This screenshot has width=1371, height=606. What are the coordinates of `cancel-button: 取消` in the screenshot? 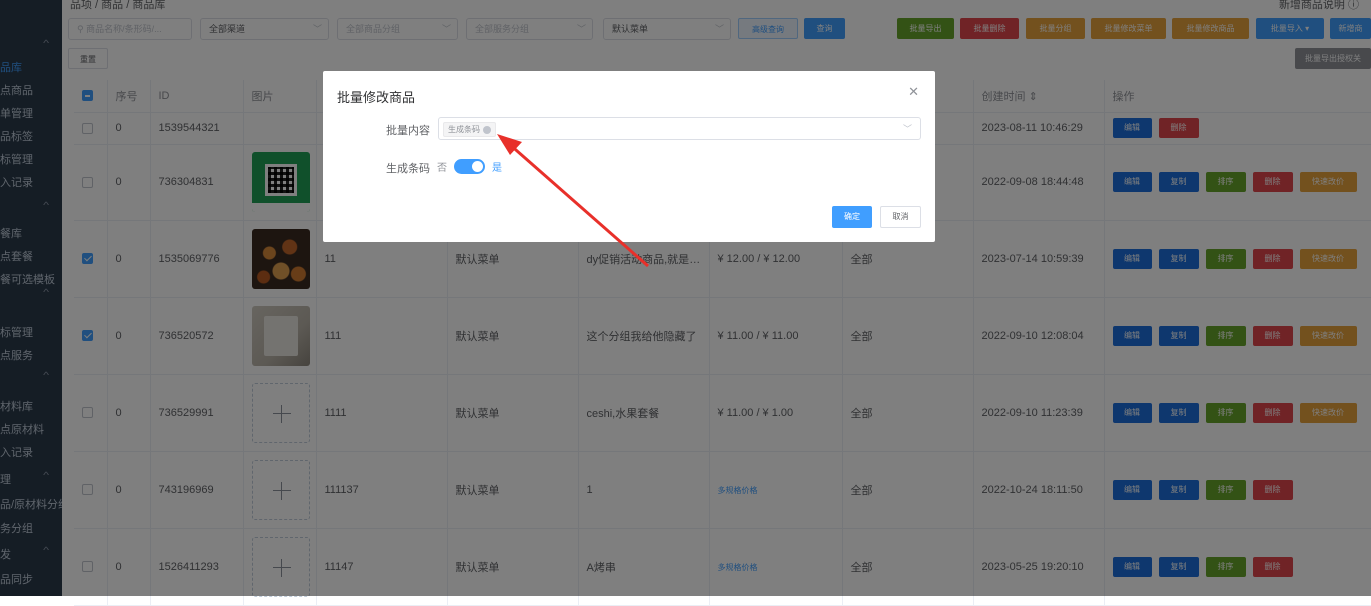 It's located at (900, 217).